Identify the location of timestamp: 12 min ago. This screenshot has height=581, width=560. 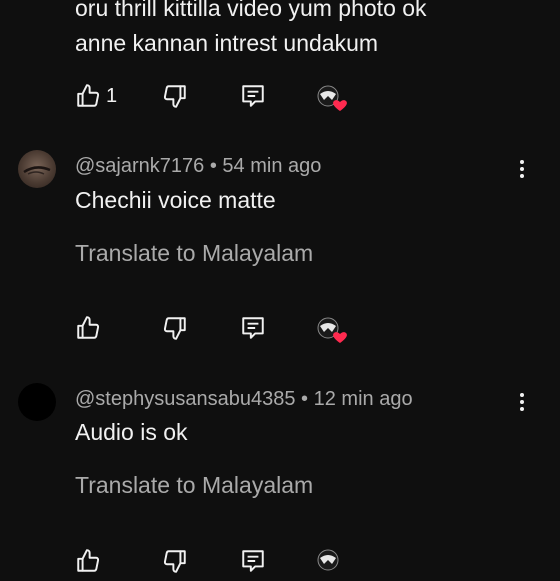
(363, 399).